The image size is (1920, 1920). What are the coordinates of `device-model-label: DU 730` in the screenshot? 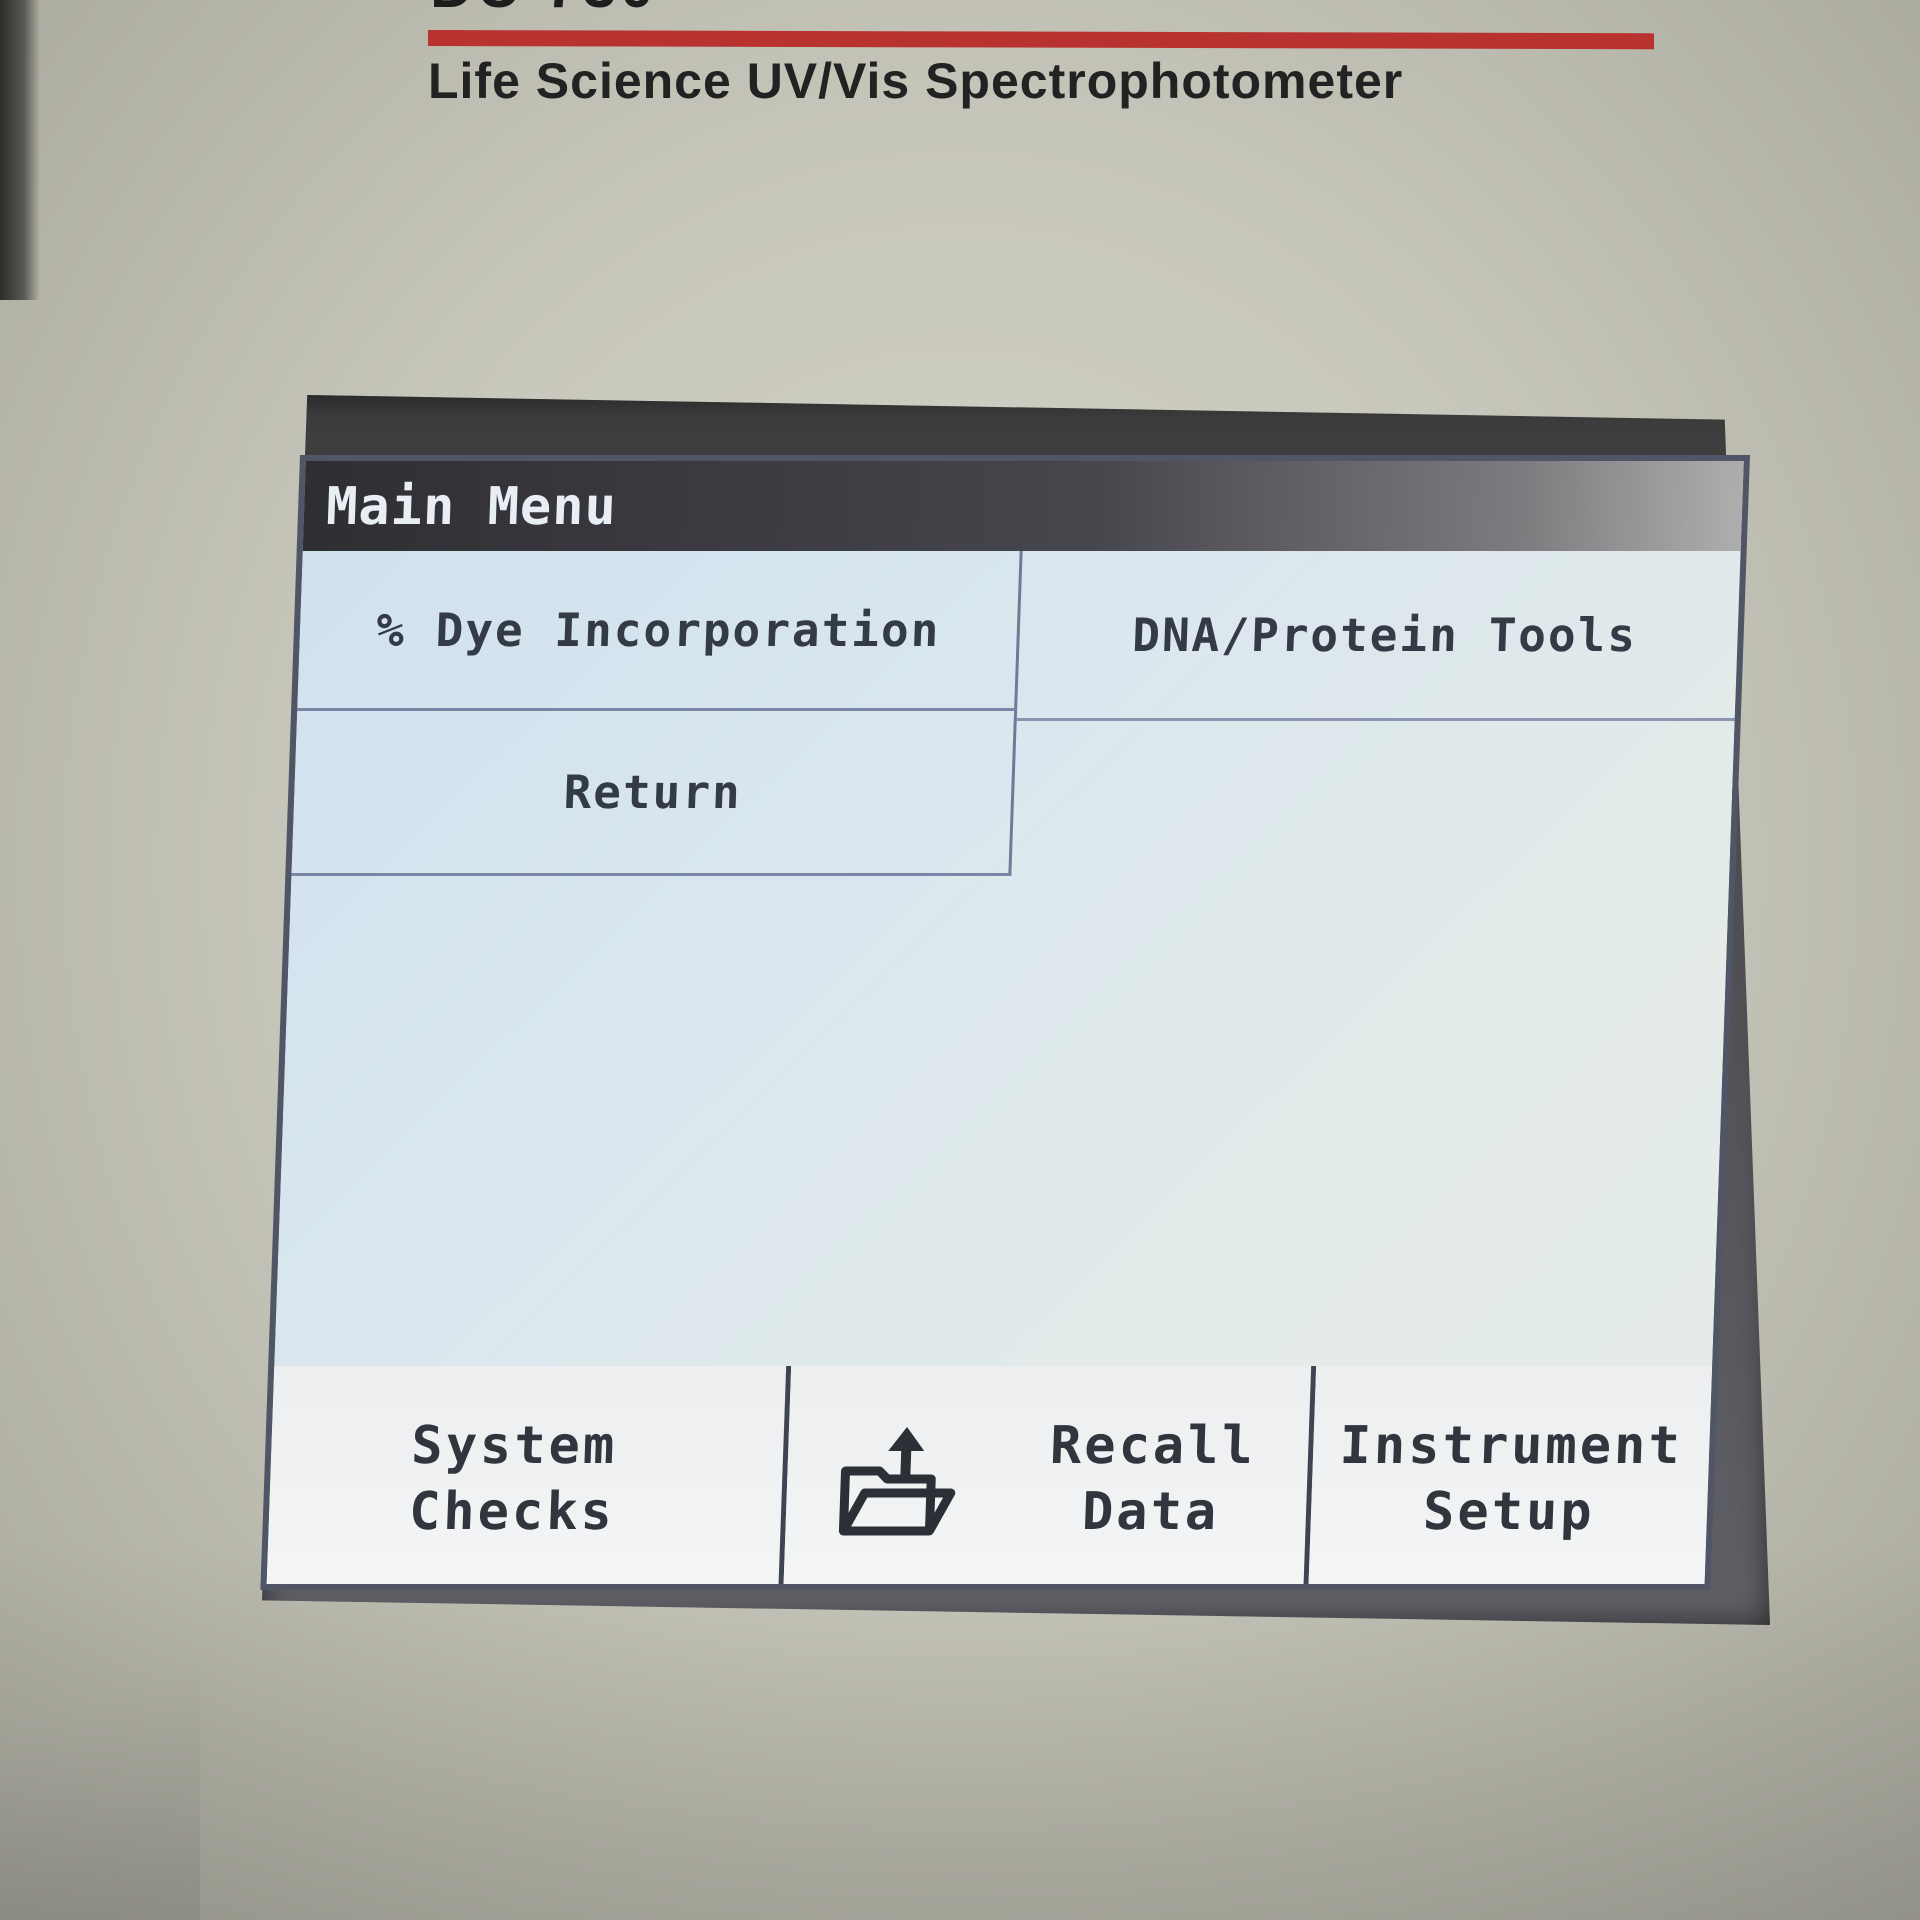 It's located at (640, 7).